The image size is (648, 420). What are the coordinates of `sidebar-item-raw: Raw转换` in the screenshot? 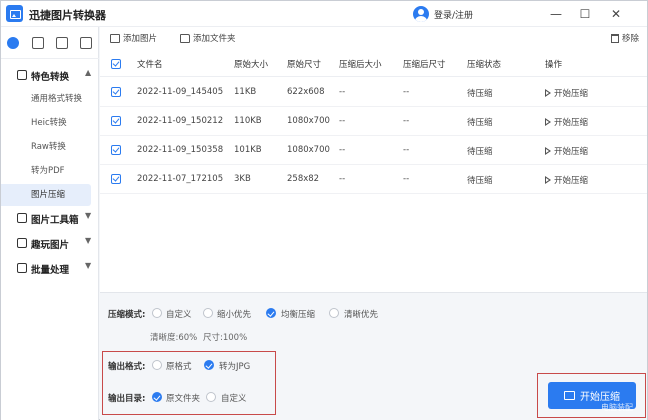 It's located at (46, 147).